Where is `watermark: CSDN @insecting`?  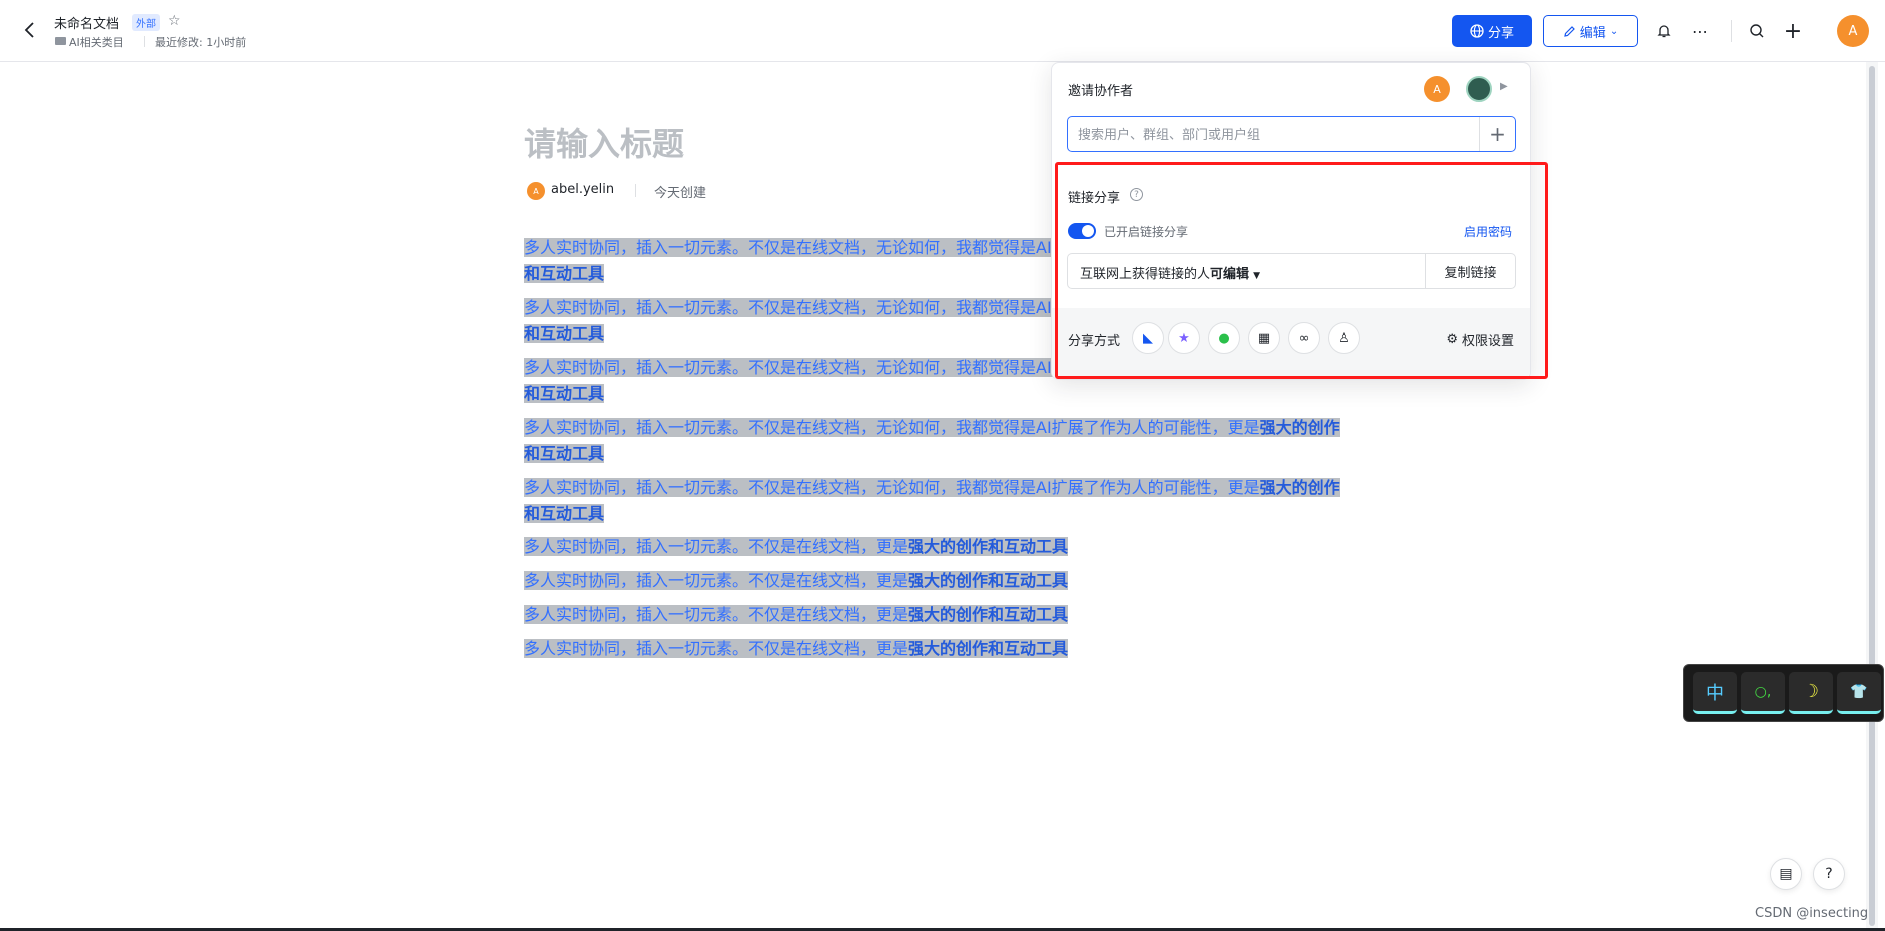 watermark: CSDN @insecting is located at coordinates (1812, 913).